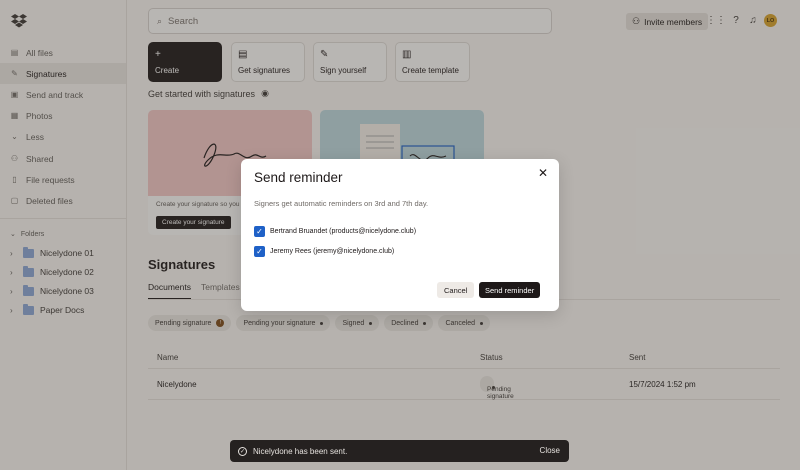 This screenshot has width=800, height=470. What do you see at coordinates (510, 290) in the screenshot?
I see `send-reminder-button: Send reminder` at bounding box center [510, 290].